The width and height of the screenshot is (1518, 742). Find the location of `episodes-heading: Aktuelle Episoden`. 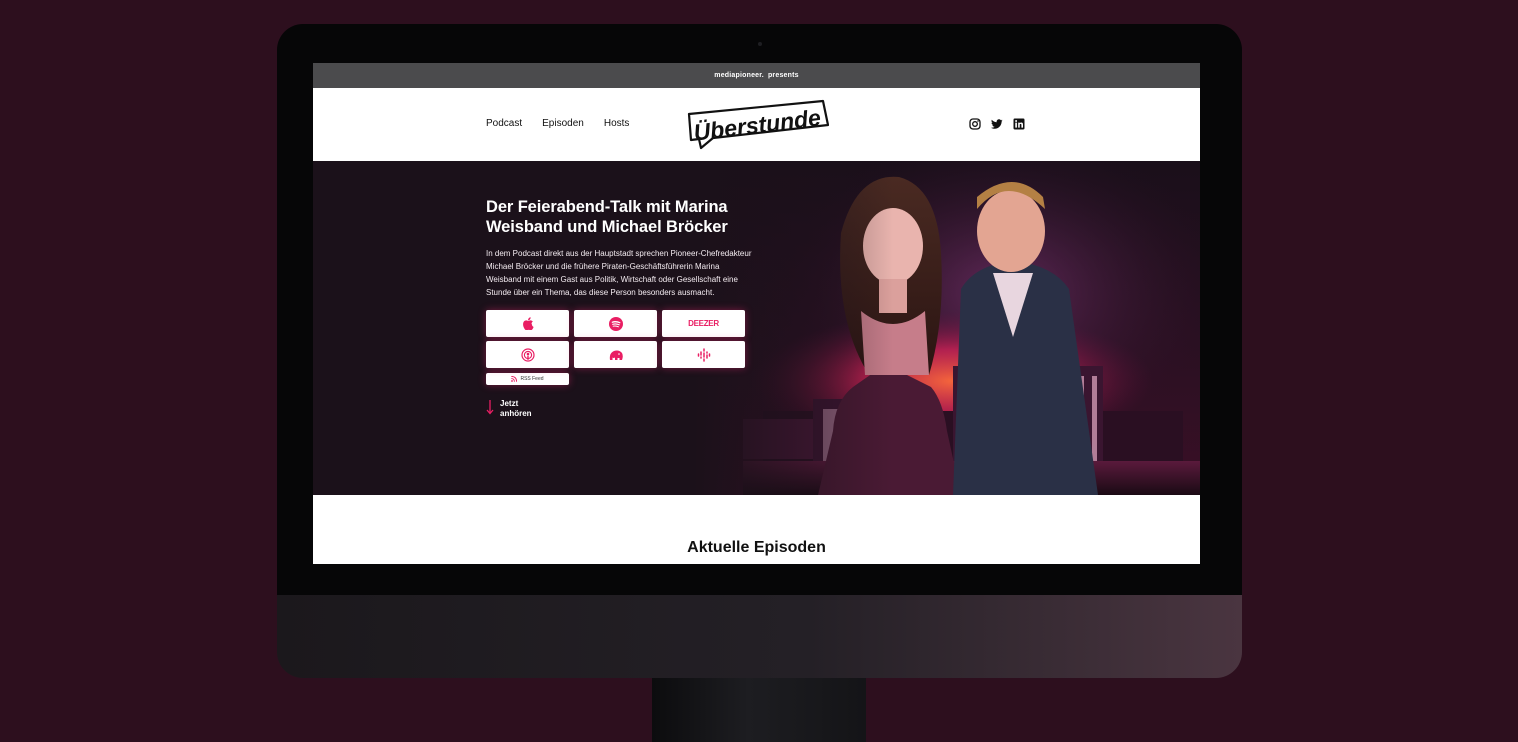

episodes-heading: Aktuelle Episoden is located at coordinates (756, 547).